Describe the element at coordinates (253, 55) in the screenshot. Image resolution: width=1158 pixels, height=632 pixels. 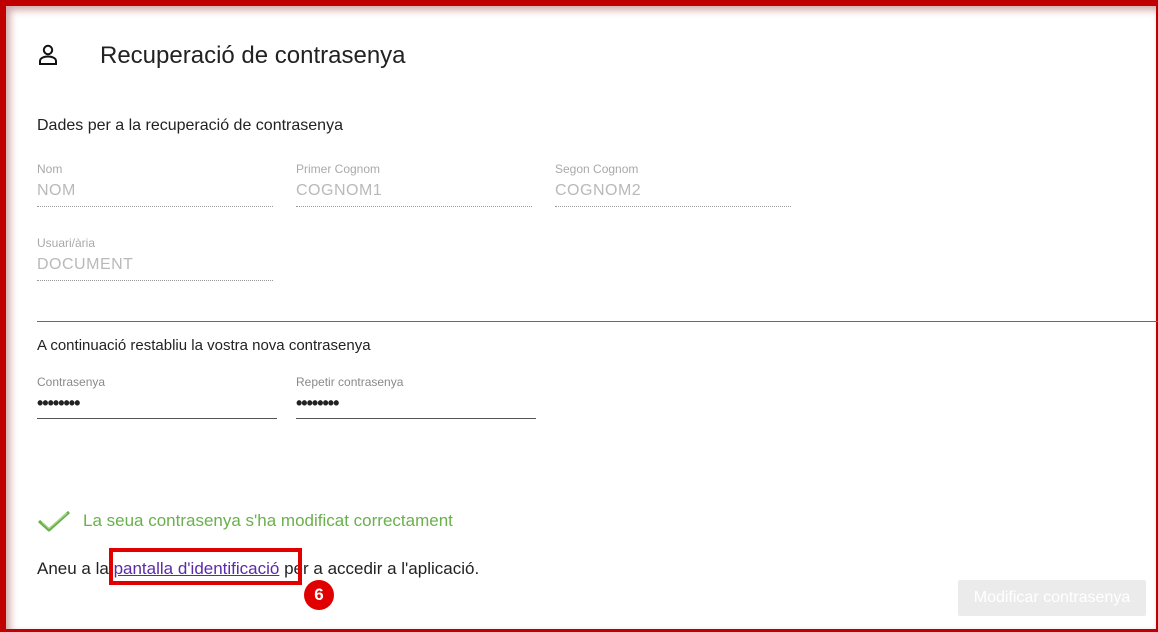
I see `page-title: Recuperació de contrasenya` at that location.